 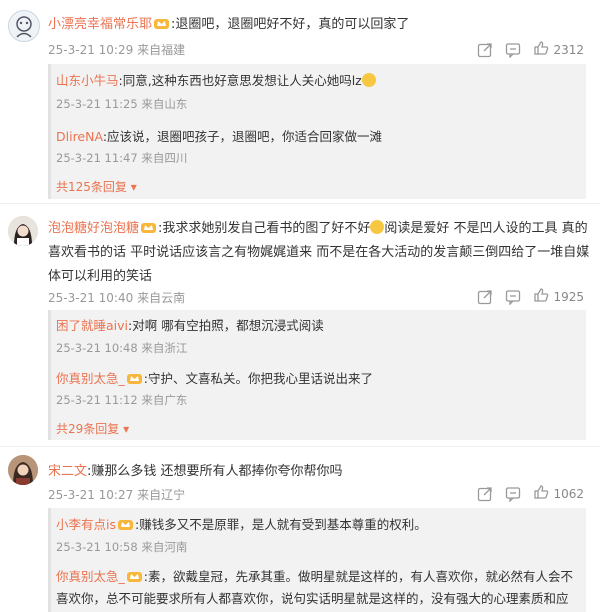 I want to click on reply-line: 困了就睡aivi:对啊 哪有空拍照，都想沉浸式阅读, so click(x=190, y=324).